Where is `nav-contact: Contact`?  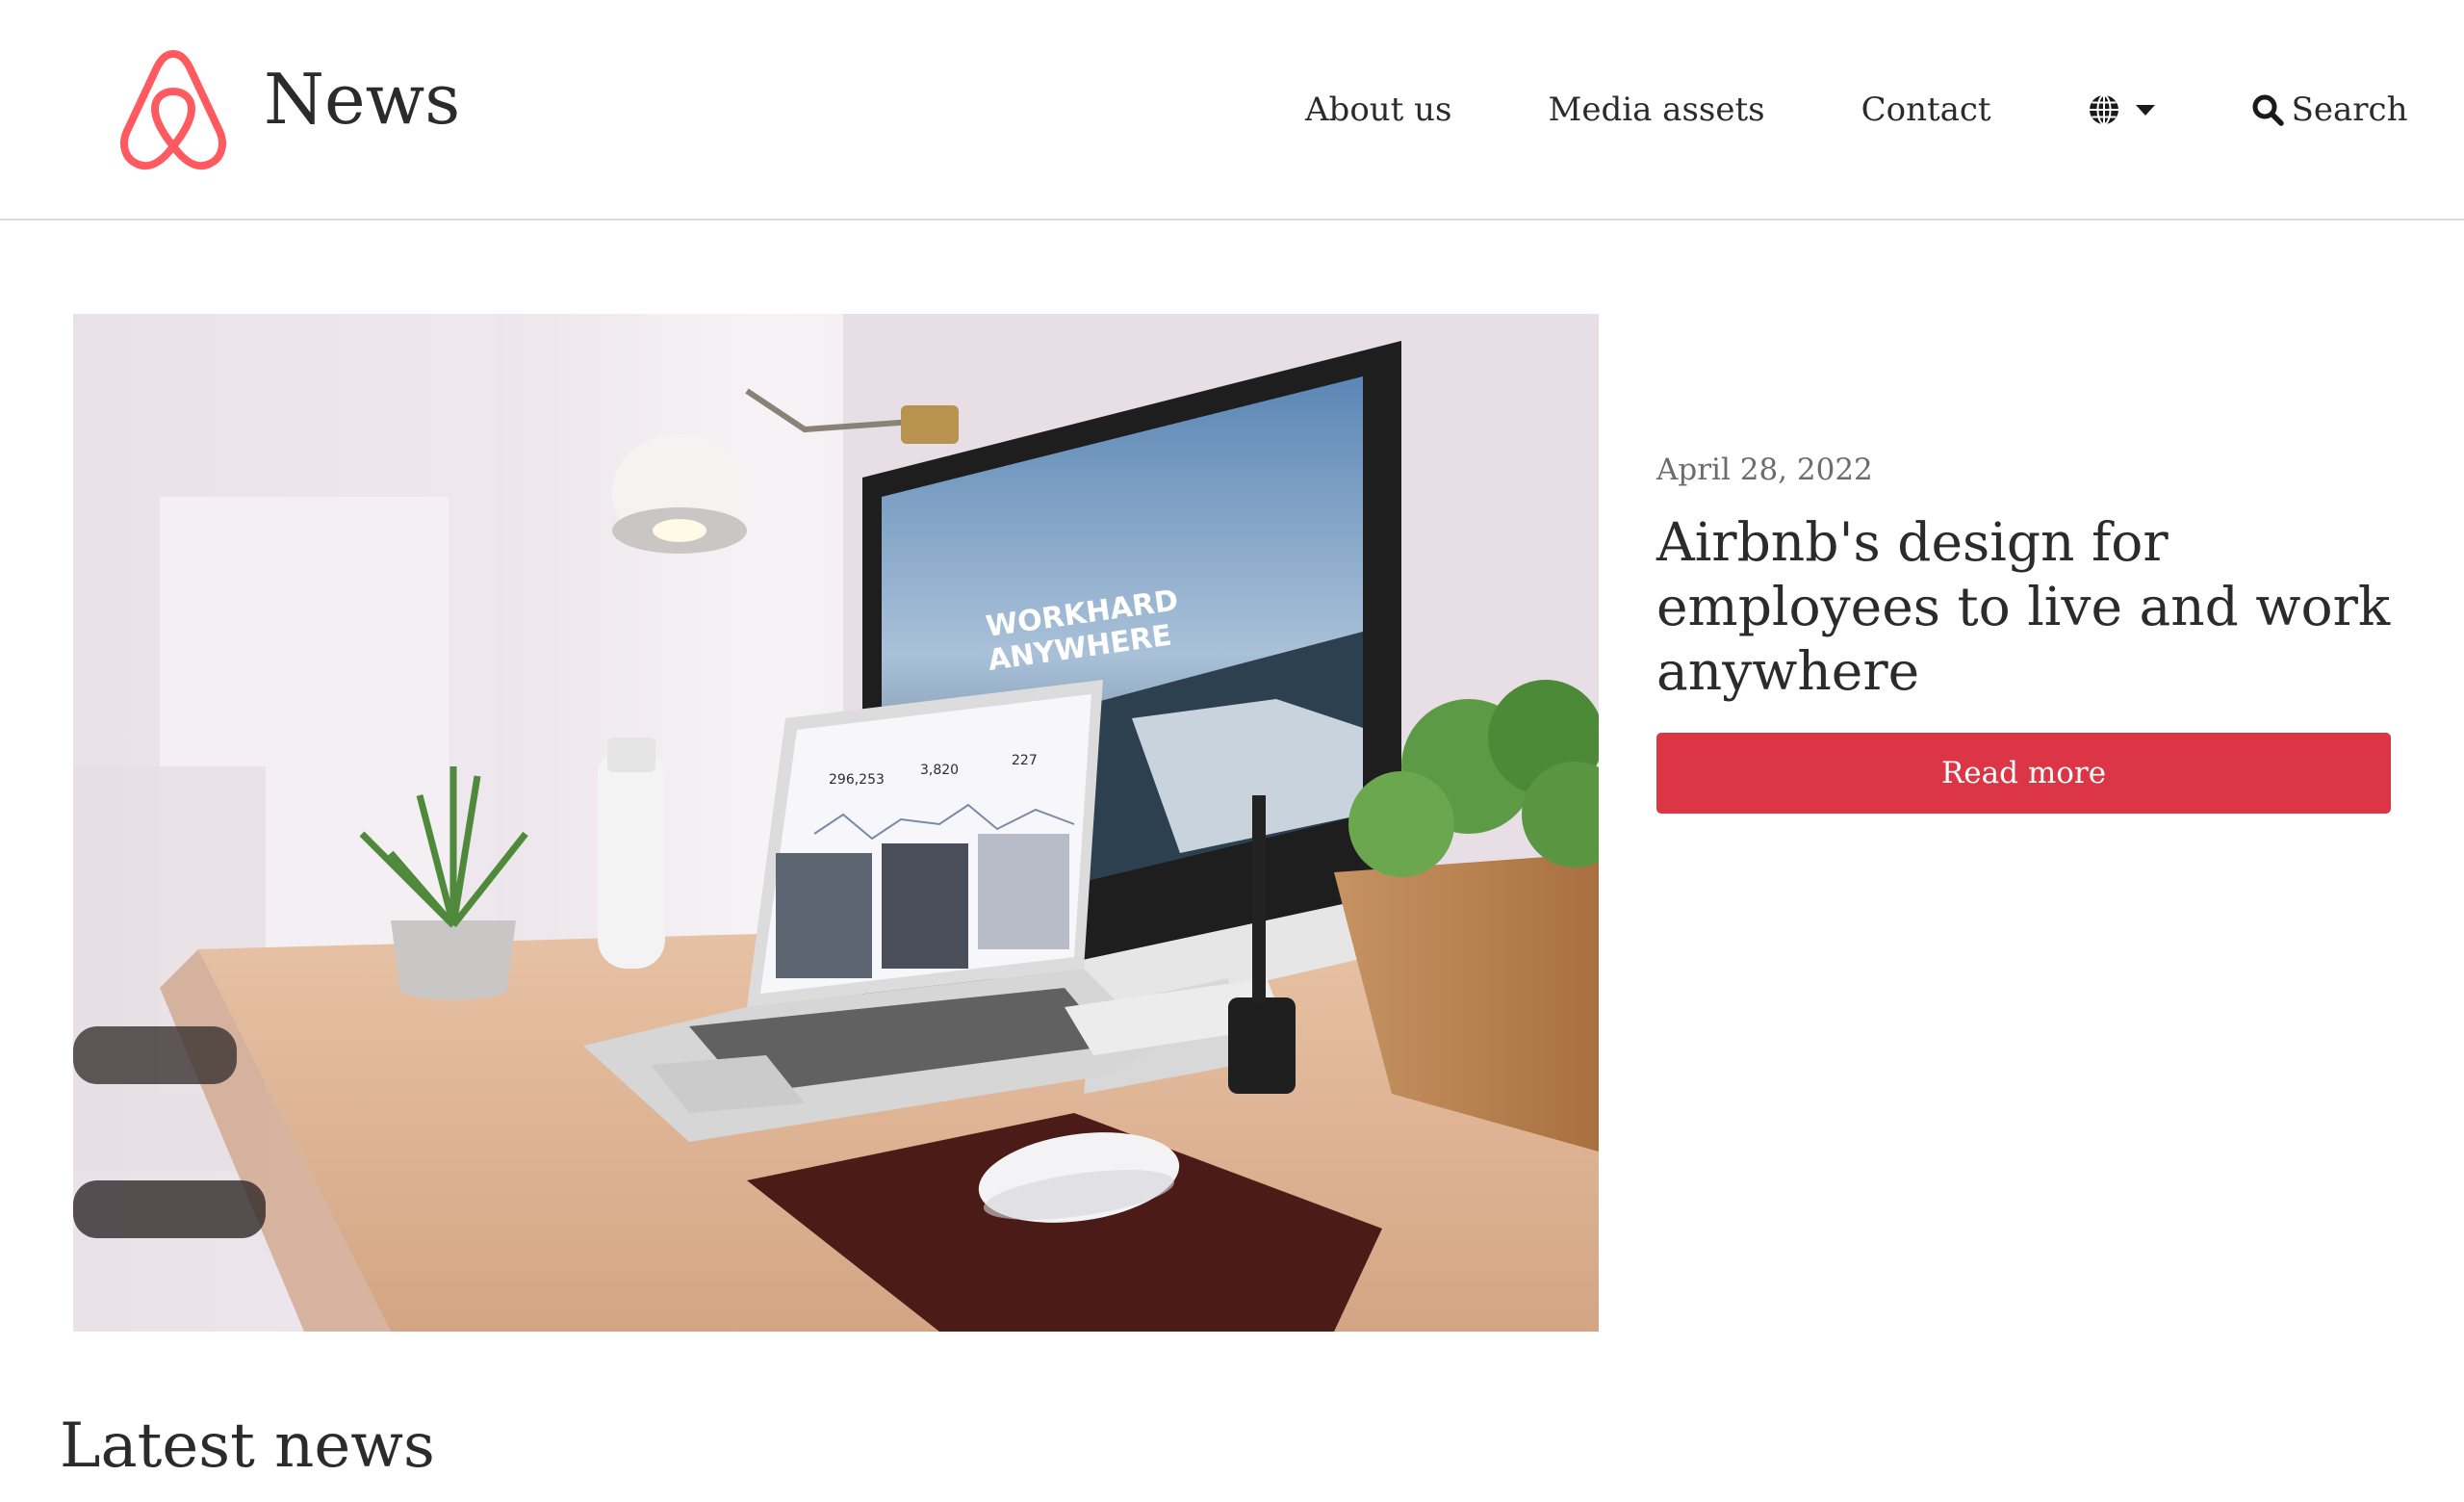
nav-contact: Contact is located at coordinates (1926, 110).